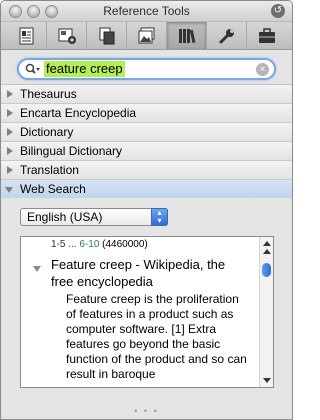  I want to click on picture-icon, so click(146, 35).